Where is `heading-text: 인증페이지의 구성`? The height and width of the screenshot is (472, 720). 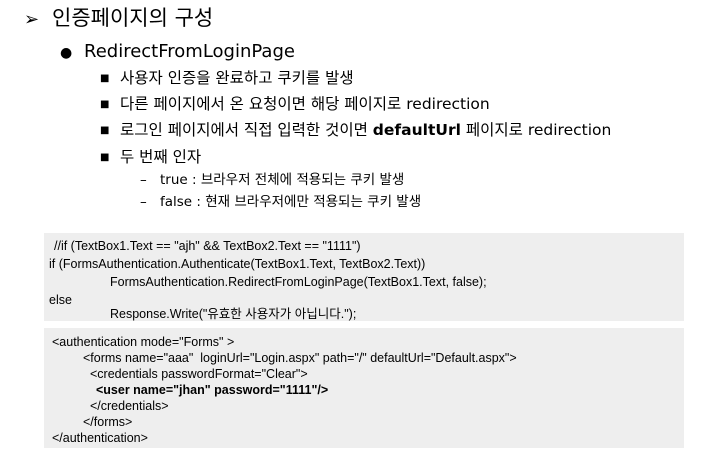
heading-text: 인증페이지의 구성 is located at coordinates (133, 18).